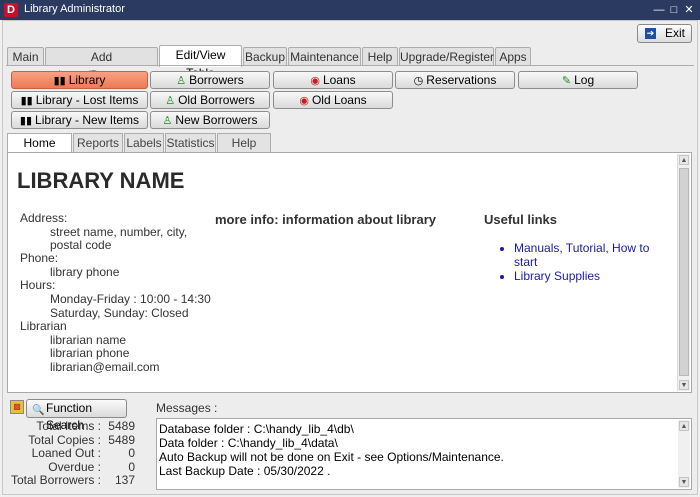 This screenshot has height=497, width=700. Describe the element at coordinates (190, 142) in the screenshot. I see `tab-statistics: Statistics` at that location.